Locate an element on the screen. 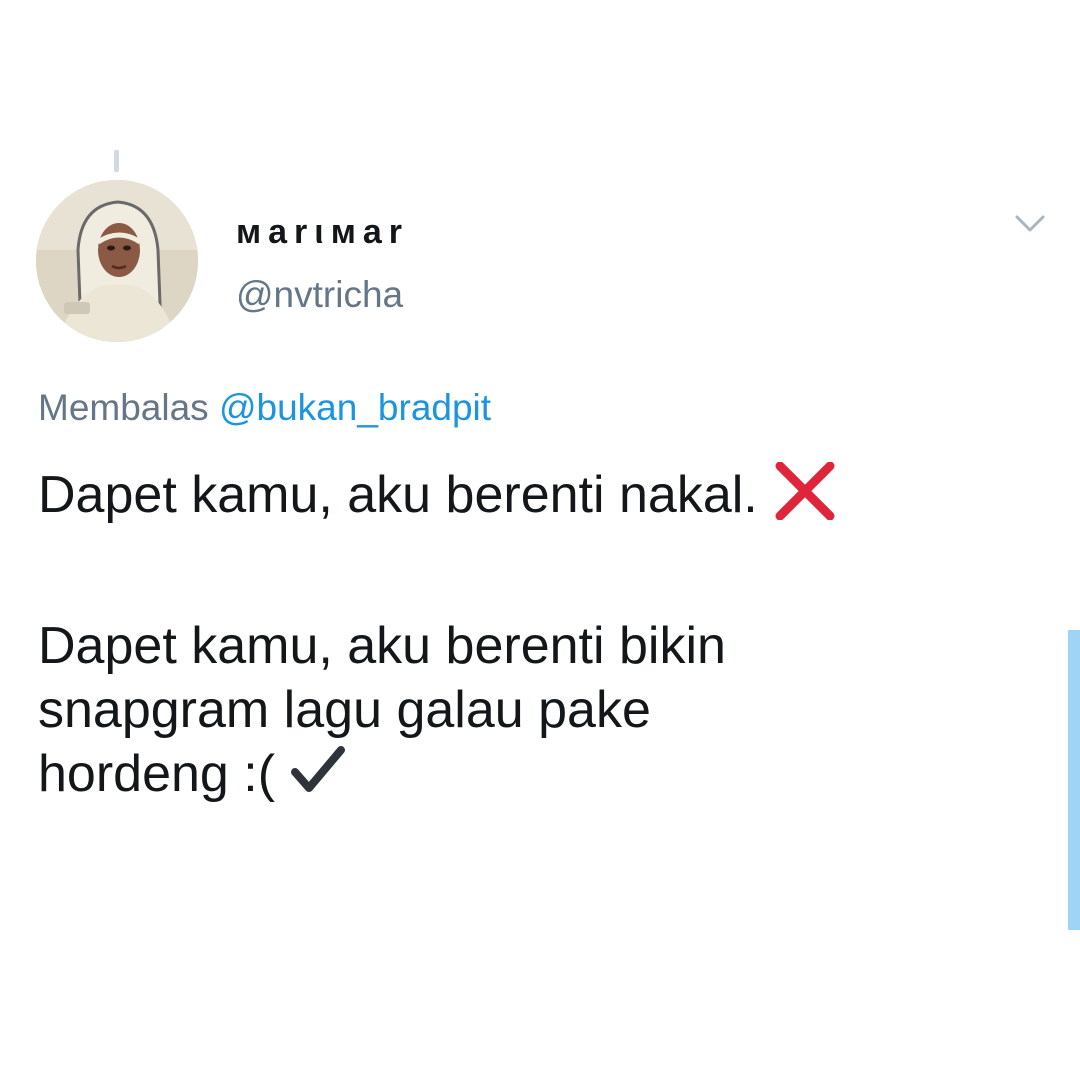  tweet-line-4-text: hordeng :( is located at coordinates (157, 774).